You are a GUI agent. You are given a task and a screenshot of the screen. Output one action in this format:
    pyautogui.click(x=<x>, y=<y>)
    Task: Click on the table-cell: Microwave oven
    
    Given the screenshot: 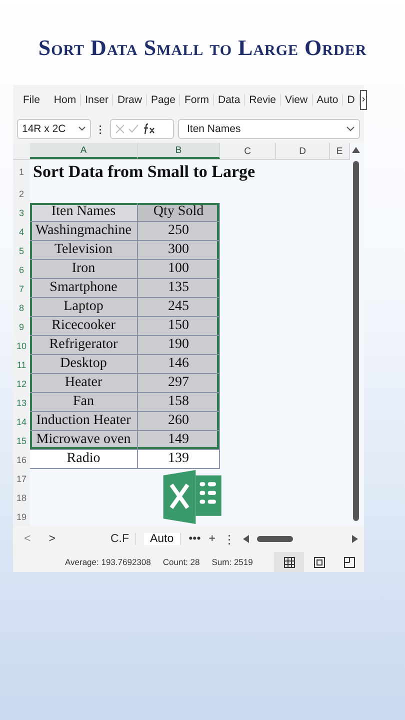 What is the action you would take?
    pyautogui.click(x=84, y=440)
    